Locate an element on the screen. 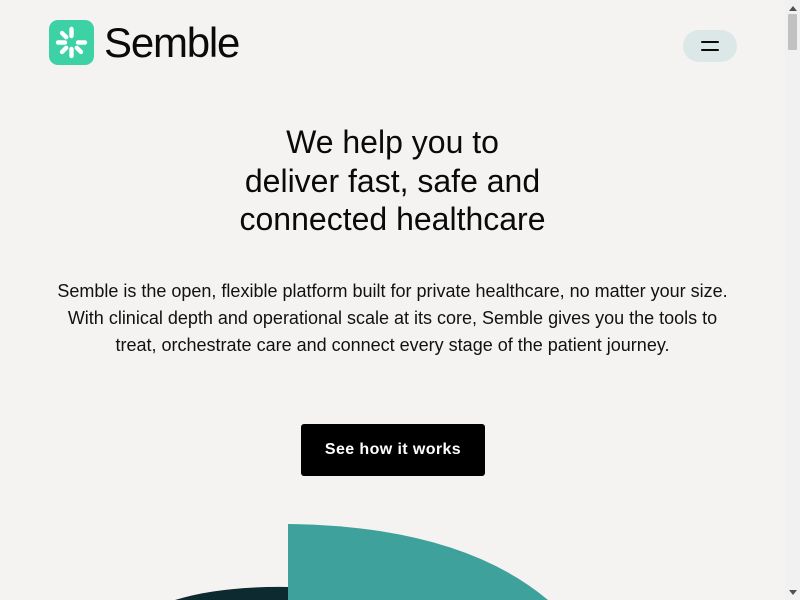  hero-title-line: We help you to is located at coordinates (392, 142).